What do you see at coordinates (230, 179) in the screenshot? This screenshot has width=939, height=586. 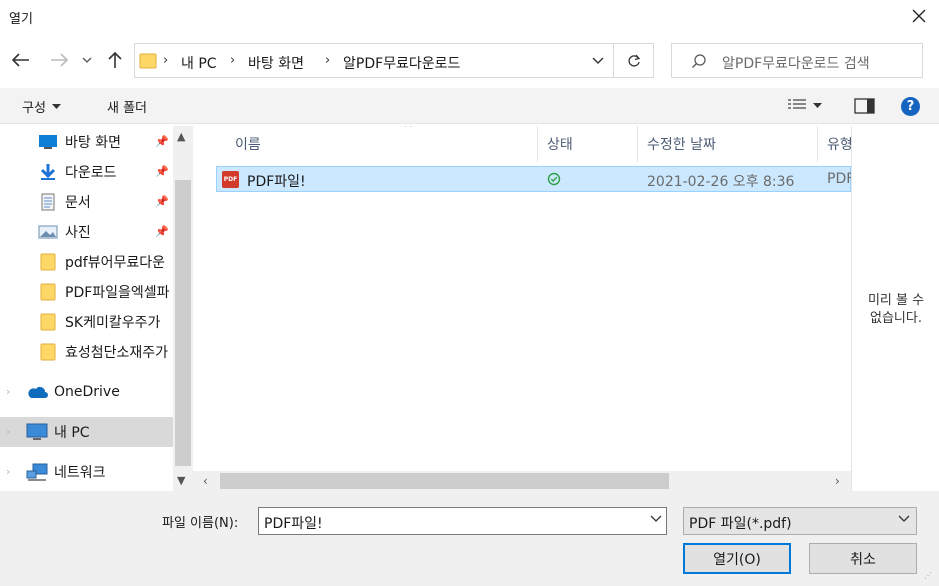 I see `pdf-file-icon: PDF` at bounding box center [230, 179].